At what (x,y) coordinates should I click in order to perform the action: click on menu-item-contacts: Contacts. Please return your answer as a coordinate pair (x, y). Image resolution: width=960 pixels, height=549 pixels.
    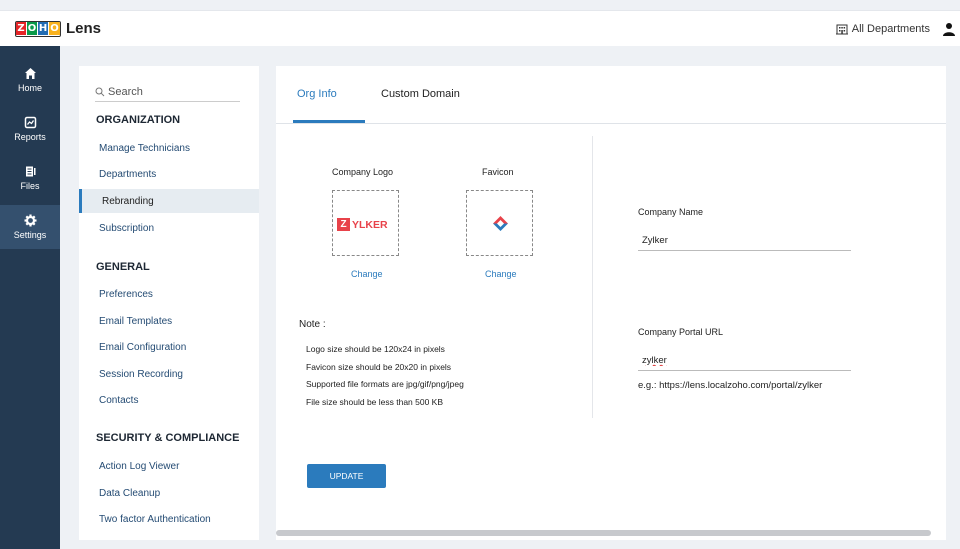
    Looking at the image, I should click on (169, 400).